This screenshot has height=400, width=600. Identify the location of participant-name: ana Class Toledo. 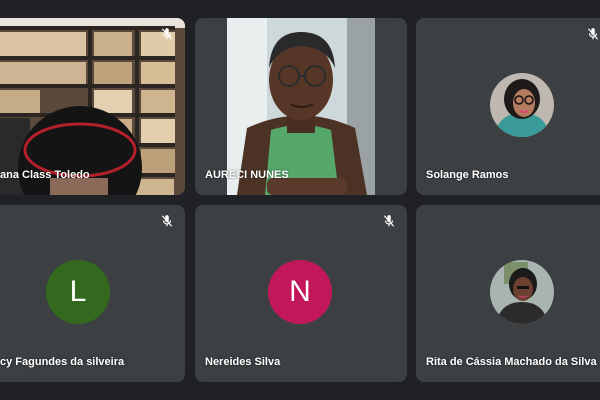
(45, 175).